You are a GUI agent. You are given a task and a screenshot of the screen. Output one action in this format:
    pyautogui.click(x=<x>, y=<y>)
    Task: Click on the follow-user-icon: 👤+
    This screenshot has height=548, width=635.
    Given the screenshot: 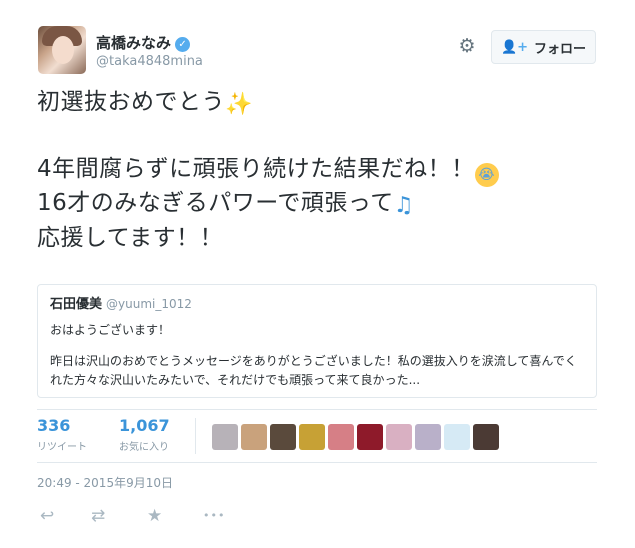 What is the action you would take?
    pyautogui.click(x=514, y=47)
    